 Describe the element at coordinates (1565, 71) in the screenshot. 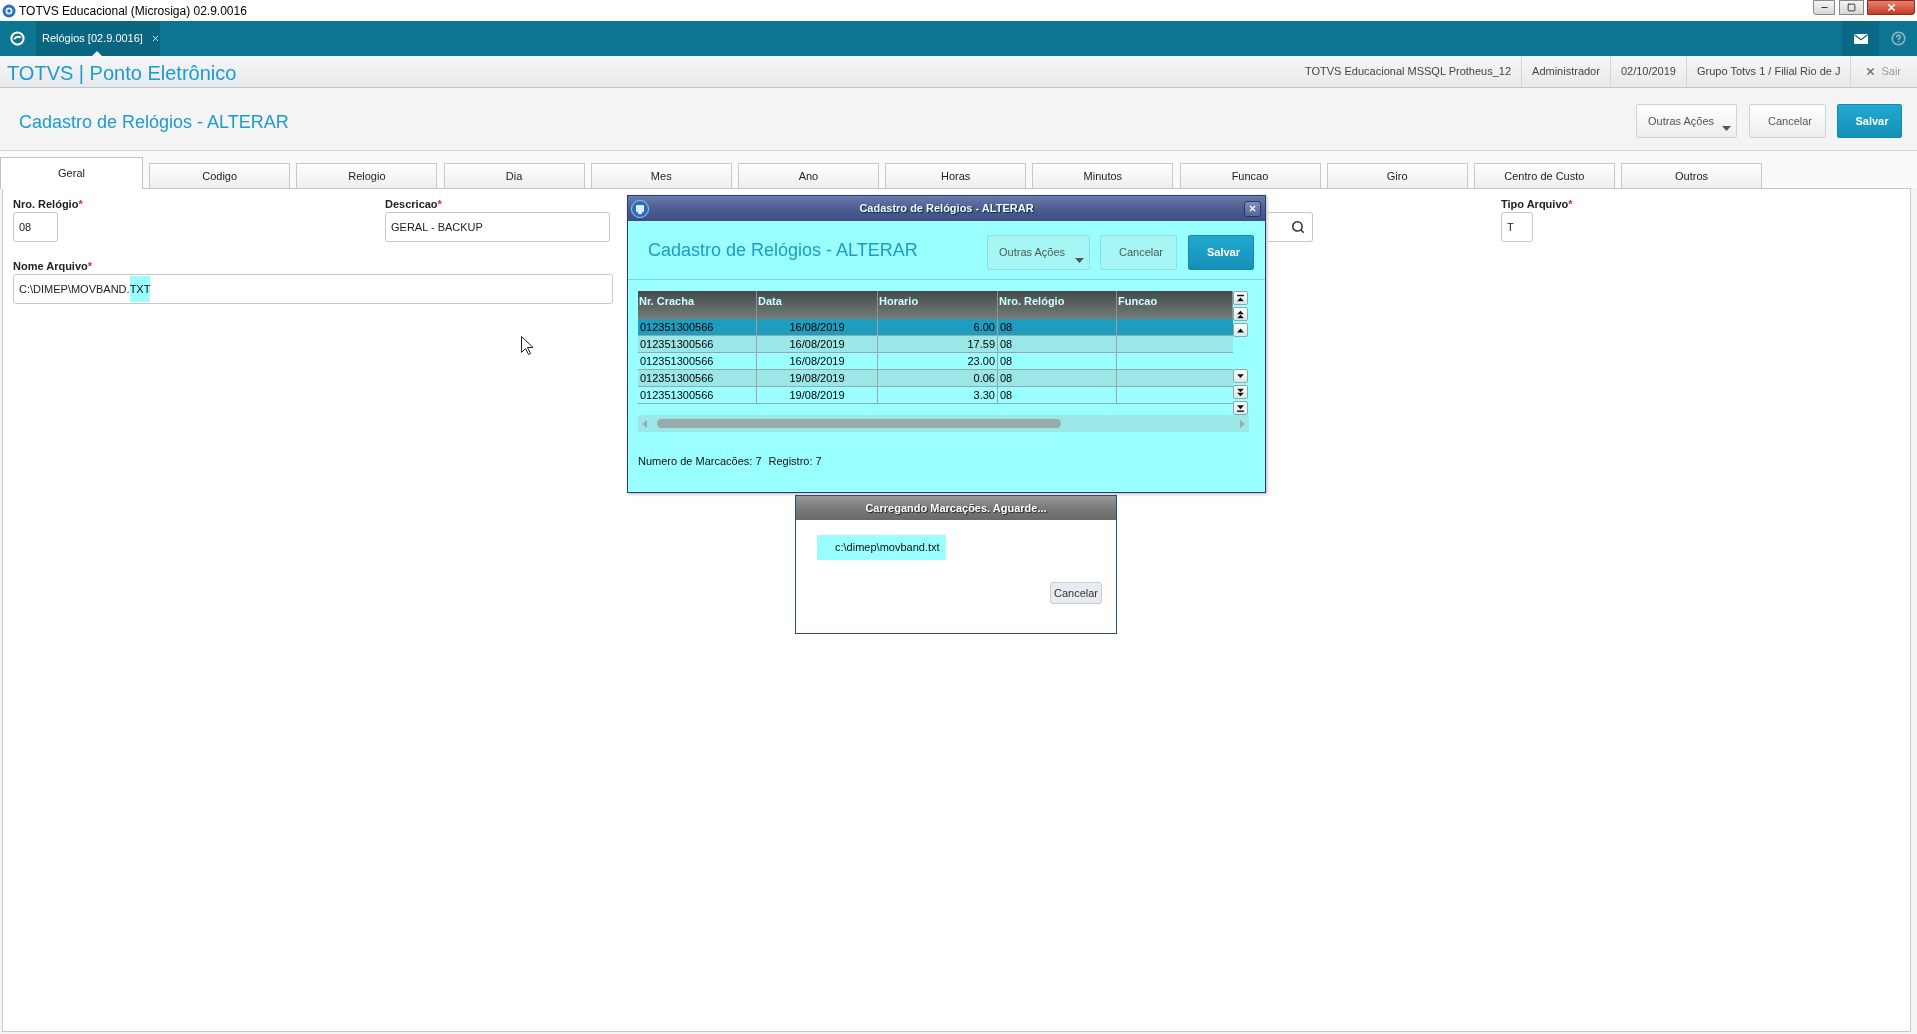

I see `header-info-text: Administrador` at that location.